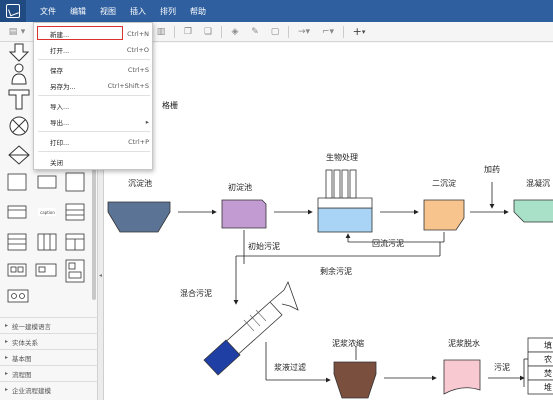 Image resolution: width=553 pixels, height=400 pixels. What do you see at coordinates (19, 99) in the screenshot?
I see `t-shape` at bounding box center [19, 99].